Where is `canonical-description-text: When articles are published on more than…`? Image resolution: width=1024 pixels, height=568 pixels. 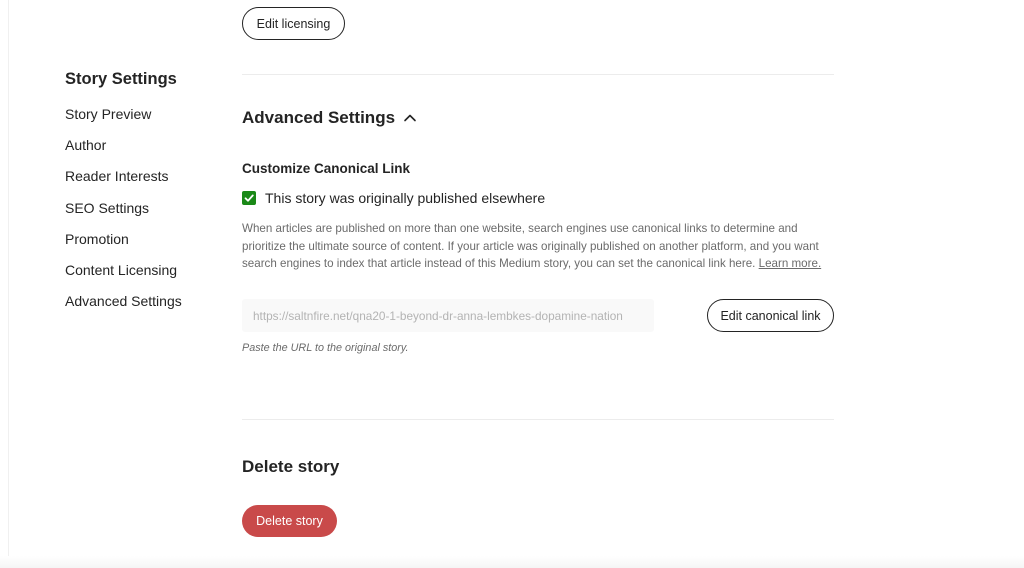
canonical-description-text: When articles are published on more than… is located at coordinates (530, 246).